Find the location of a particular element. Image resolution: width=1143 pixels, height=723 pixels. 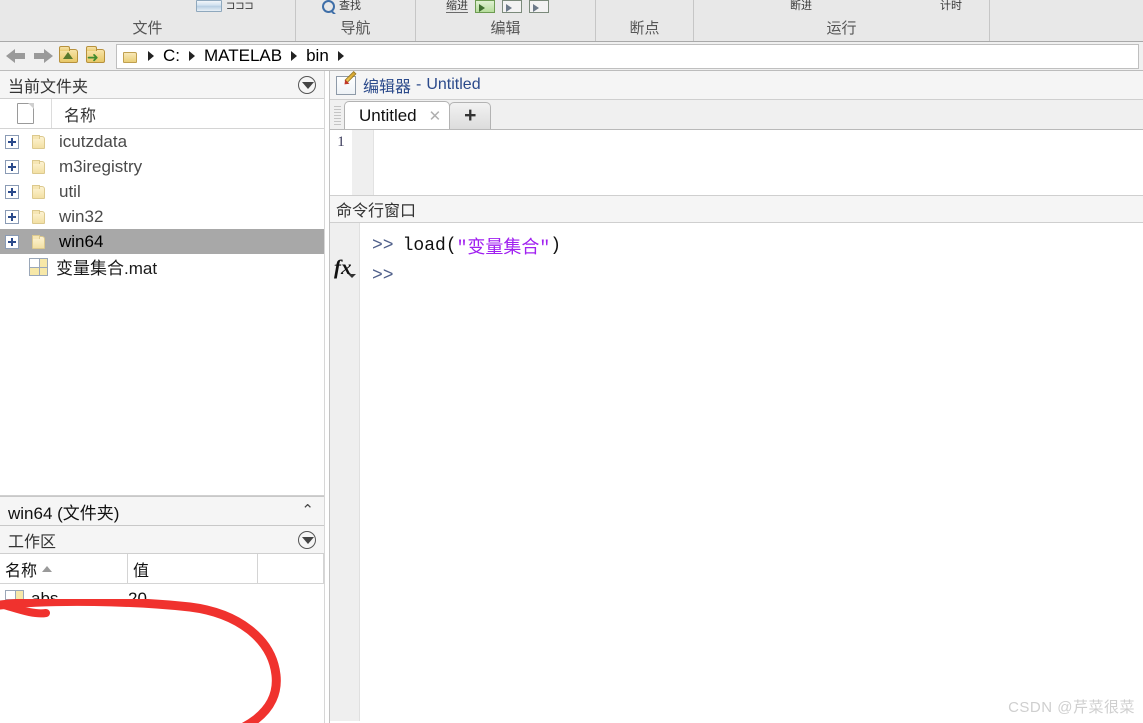

tree-row: icutzdata is located at coordinates (162, 141).